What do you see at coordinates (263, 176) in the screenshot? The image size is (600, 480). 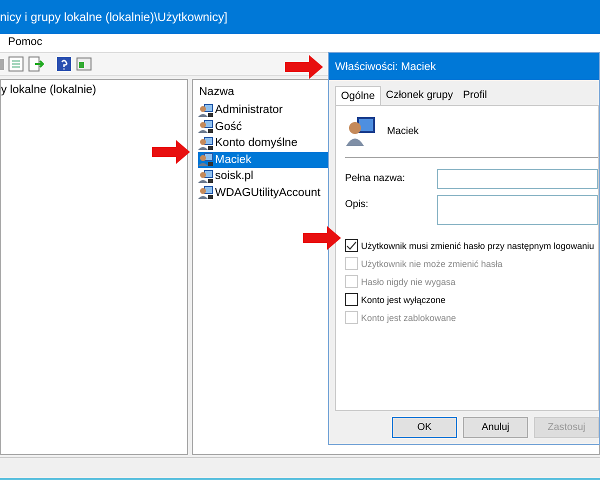 I see `list-item: soisk.pl` at bounding box center [263, 176].